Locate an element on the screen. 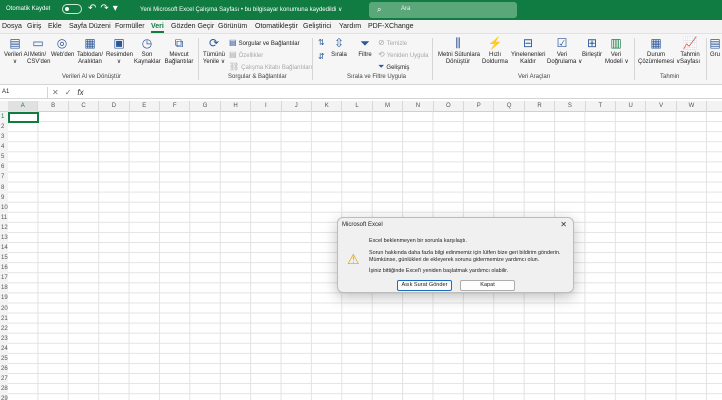 The image size is (722, 400). row-header: 4 is located at coordinates (4, 147).